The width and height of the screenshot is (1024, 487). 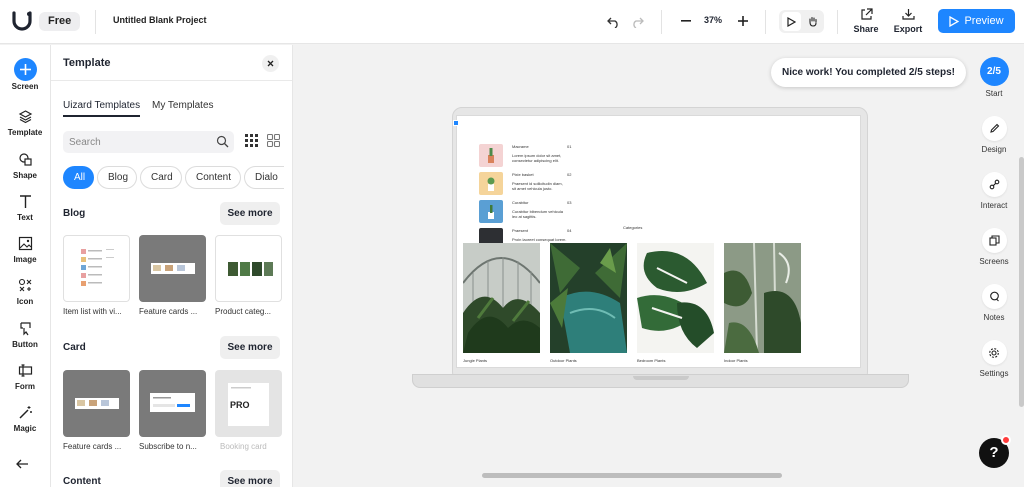 I want to click on category-photo-indoor, so click(x=762, y=298).